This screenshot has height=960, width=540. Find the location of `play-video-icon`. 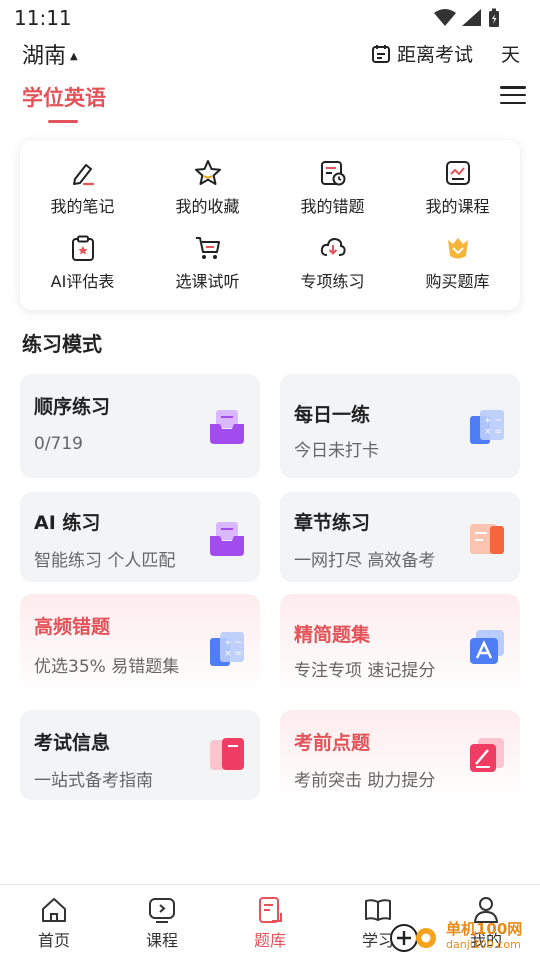

play-video-icon is located at coordinates (162, 910).